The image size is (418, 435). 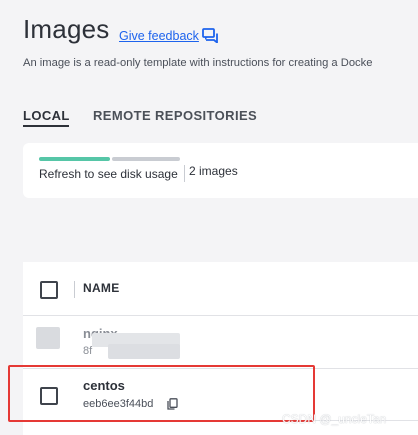 I want to click on table-row, so click(x=220, y=342).